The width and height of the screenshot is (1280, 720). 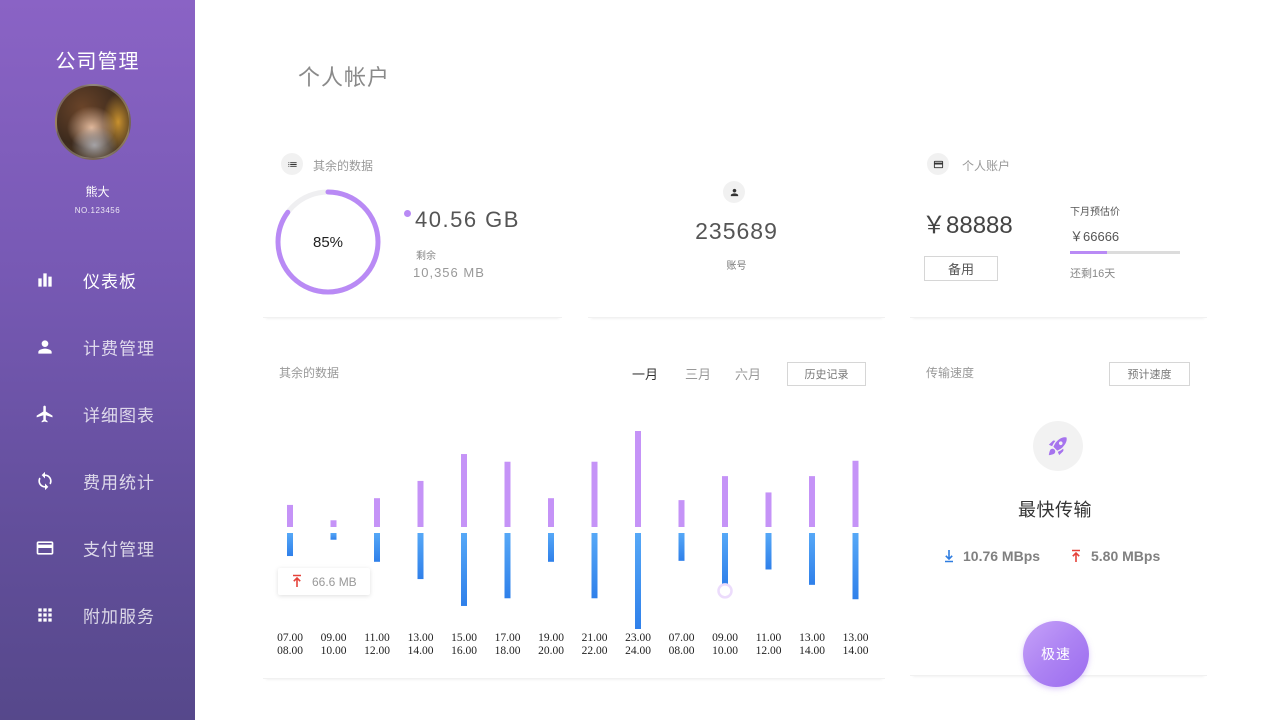 What do you see at coordinates (736, 266) in the screenshot?
I see `account-label: 账号` at bounding box center [736, 266].